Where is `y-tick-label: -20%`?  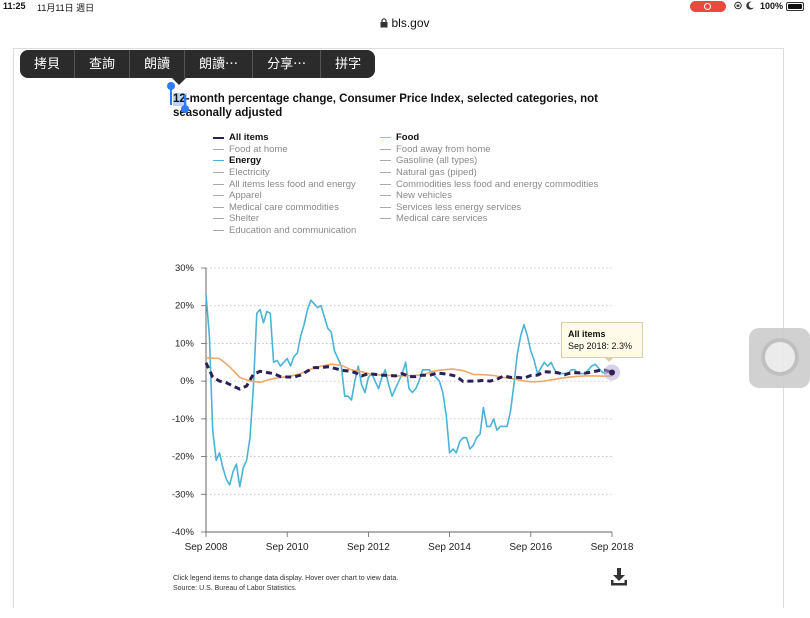 y-tick-label: -20% is located at coordinates (183, 457).